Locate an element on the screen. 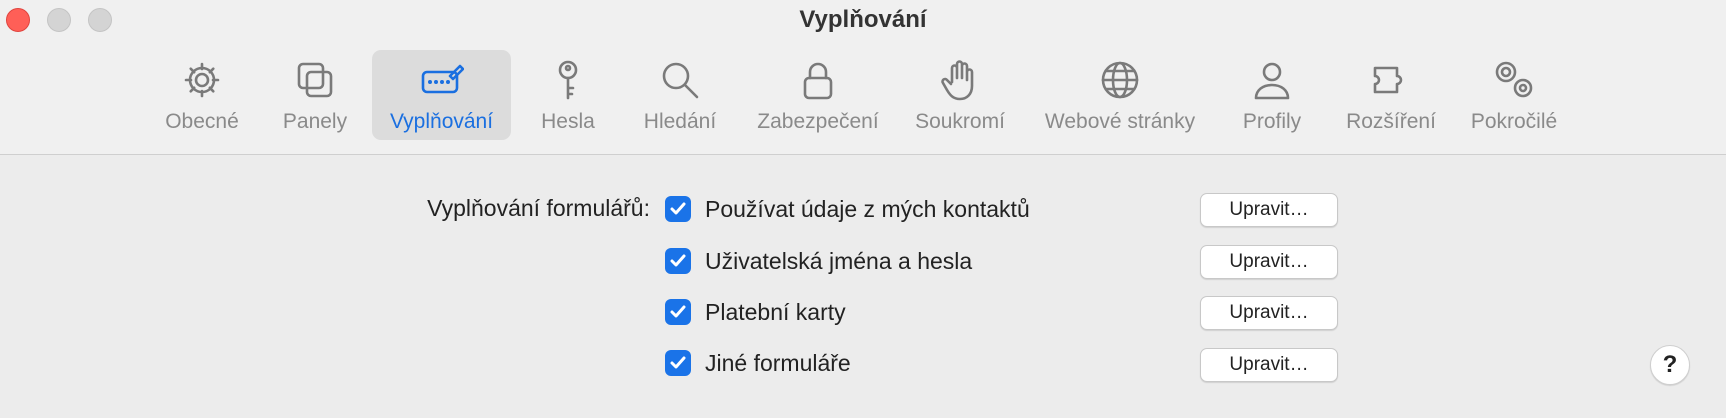 The height and width of the screenshot is (418, 1726). option-cards: Platební karty is located at coordinates (755, 312).